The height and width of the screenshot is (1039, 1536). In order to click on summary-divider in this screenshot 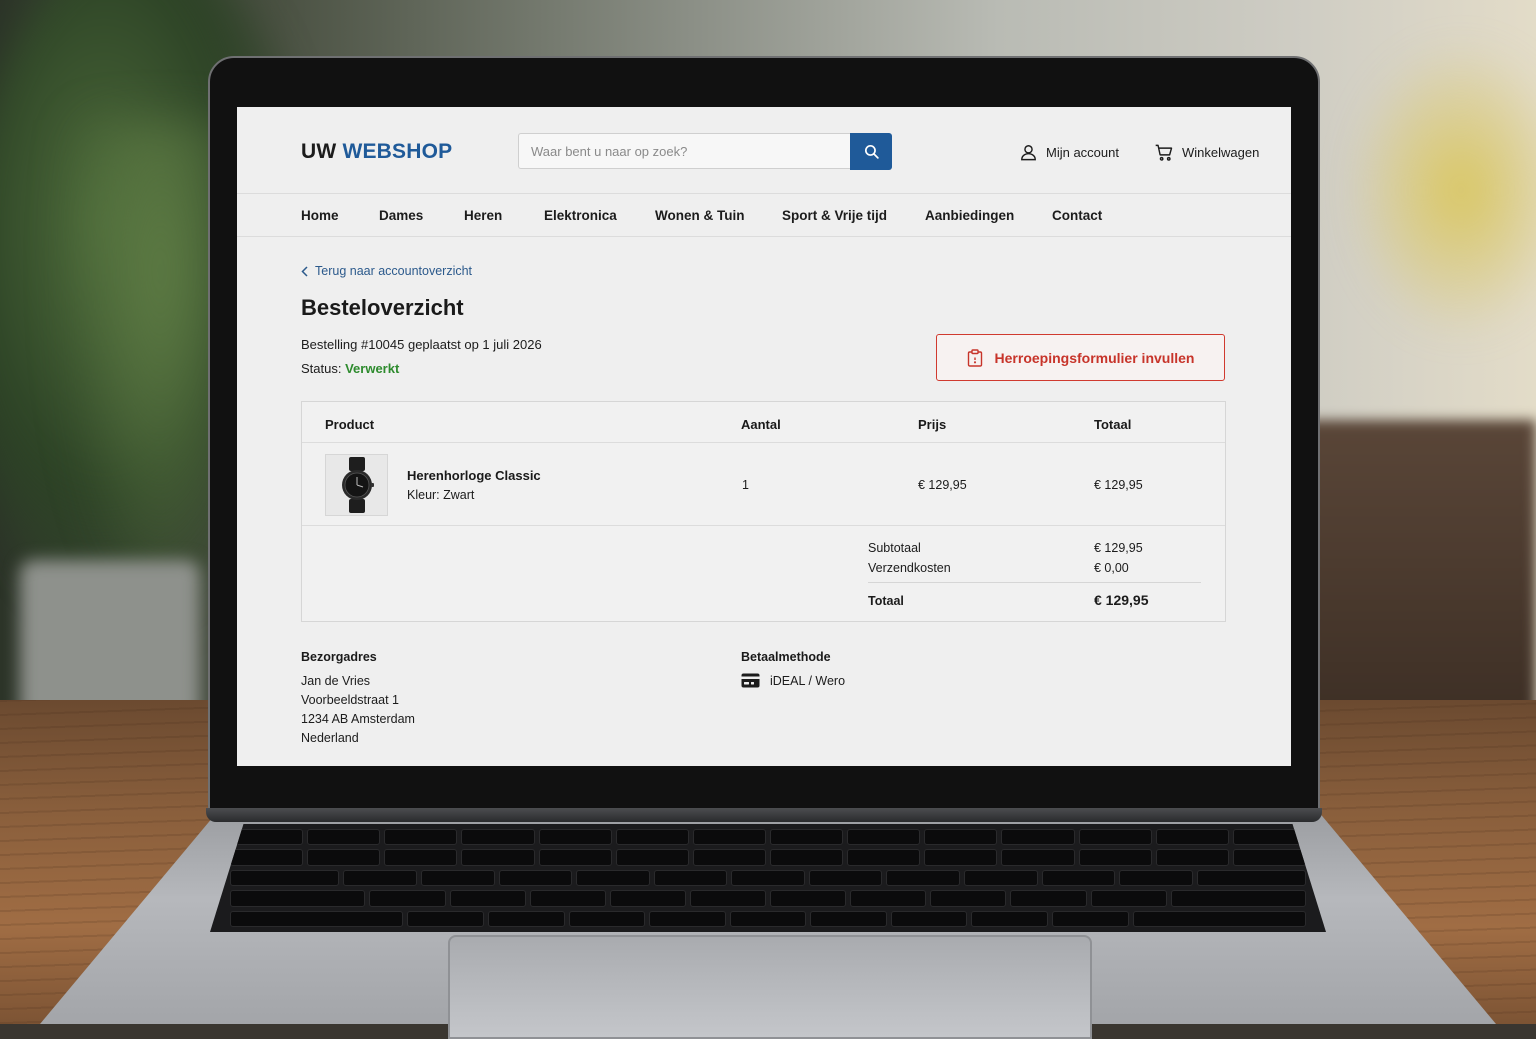, I will do `click(1034, 582)`.